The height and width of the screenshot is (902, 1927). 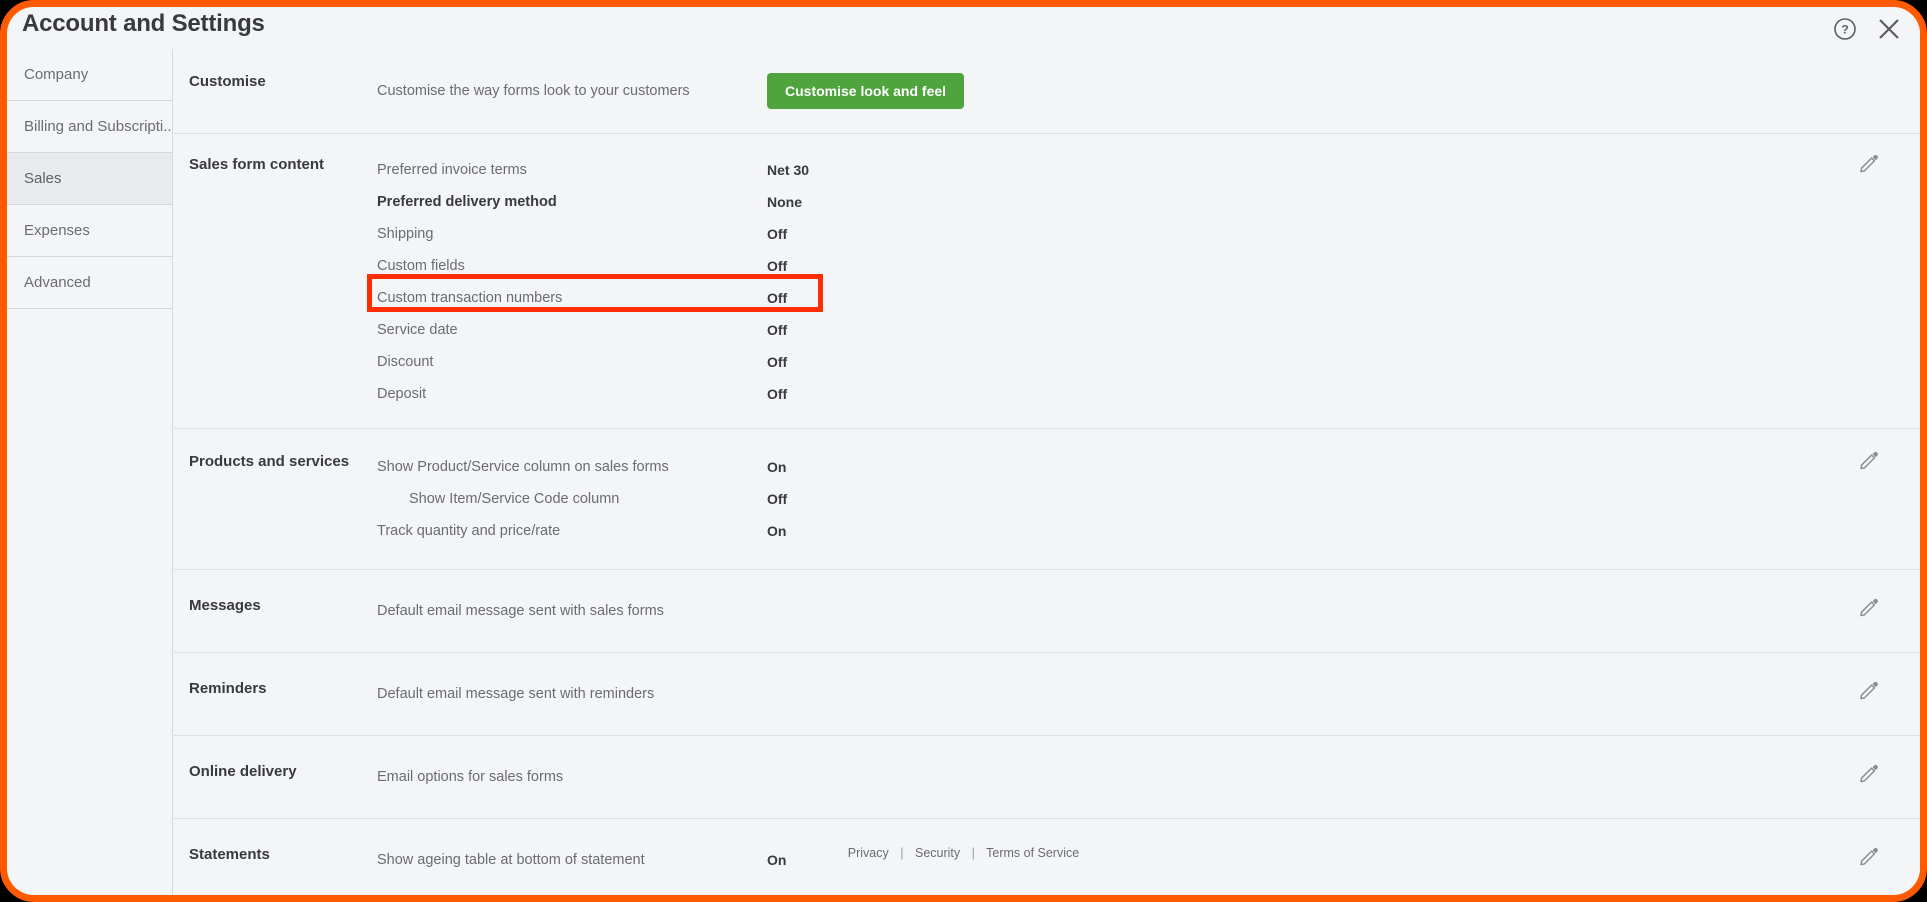 I want to click on table-row: Preferred invoice terms Net 30, so click(x=1148, y=170).